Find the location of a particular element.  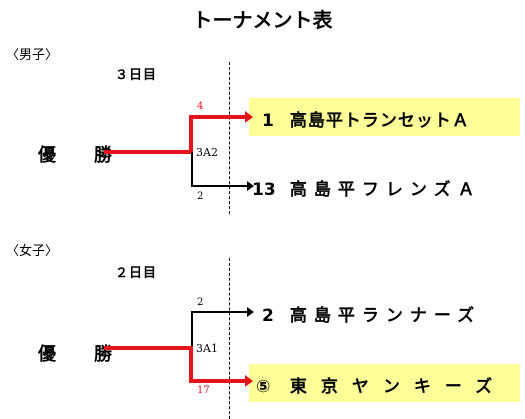

team-entry: 1 高島平トランセットＡ is located at coordinates (366, 118).